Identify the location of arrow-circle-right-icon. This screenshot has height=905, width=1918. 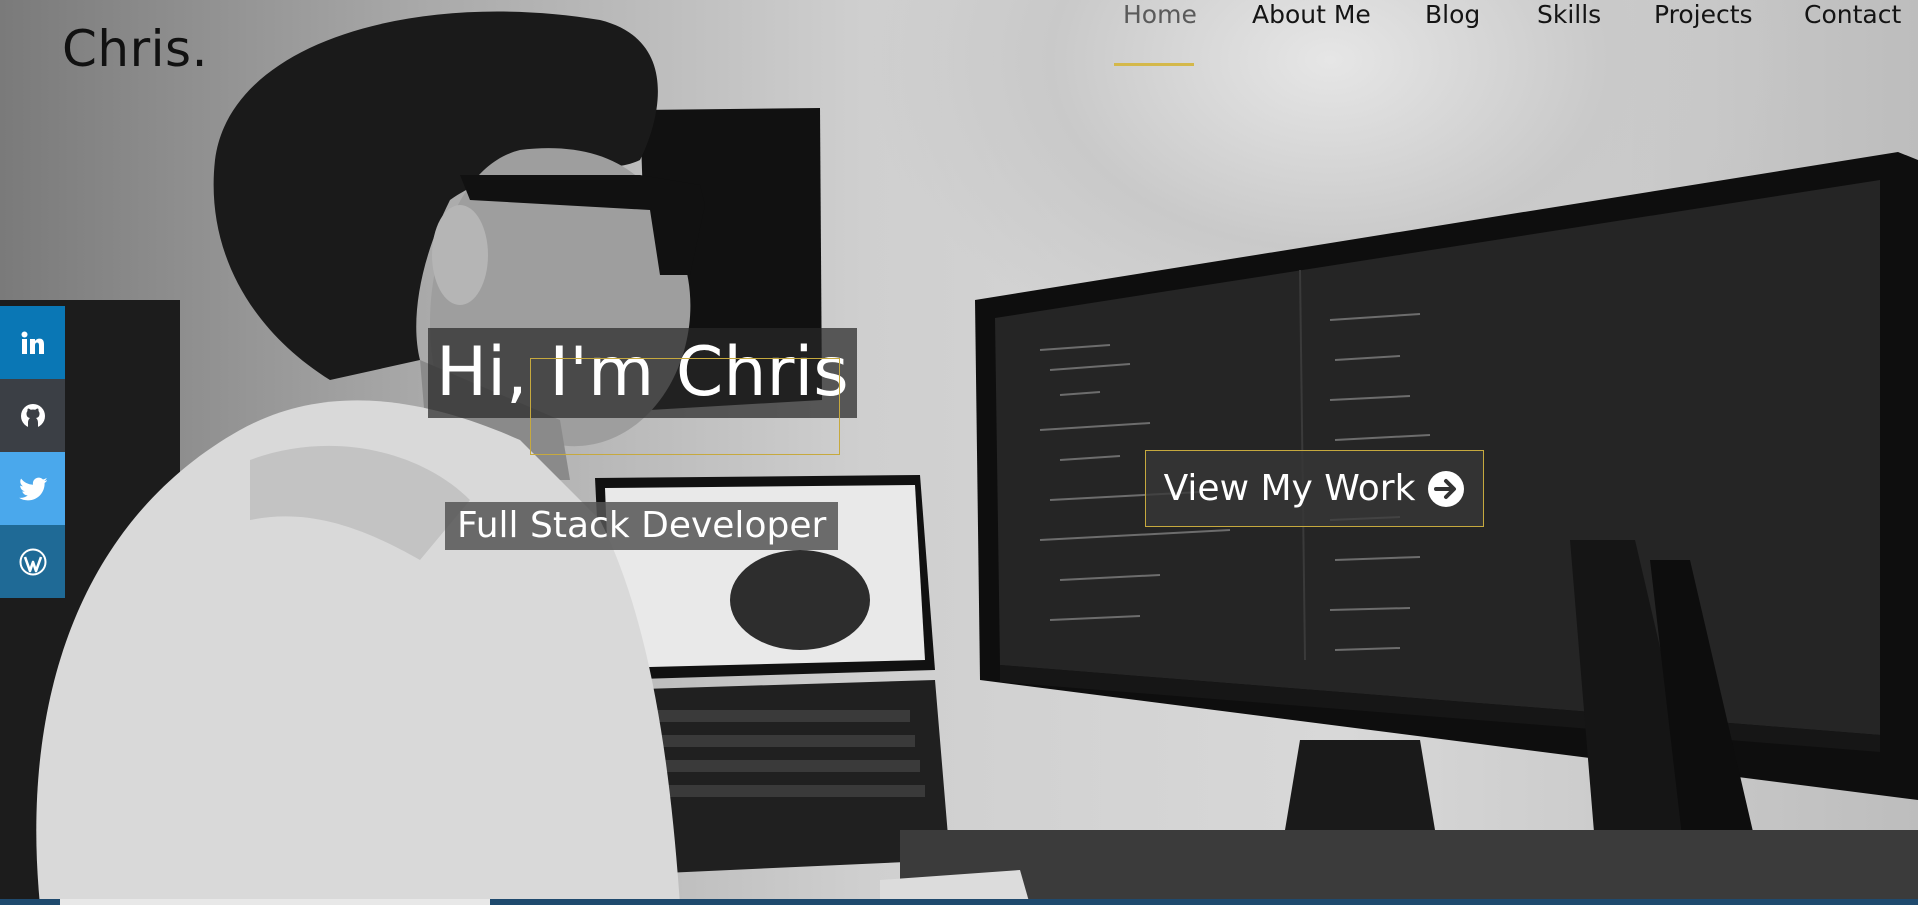
(1446, 489).